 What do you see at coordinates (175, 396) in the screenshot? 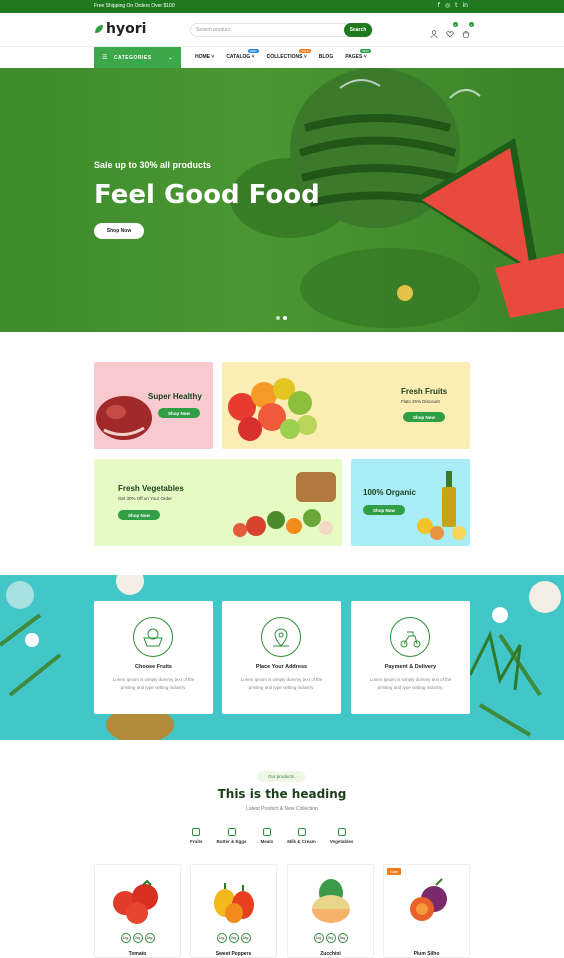
I see `banner-title: Super Healthy` at bounding box center [175, 396].